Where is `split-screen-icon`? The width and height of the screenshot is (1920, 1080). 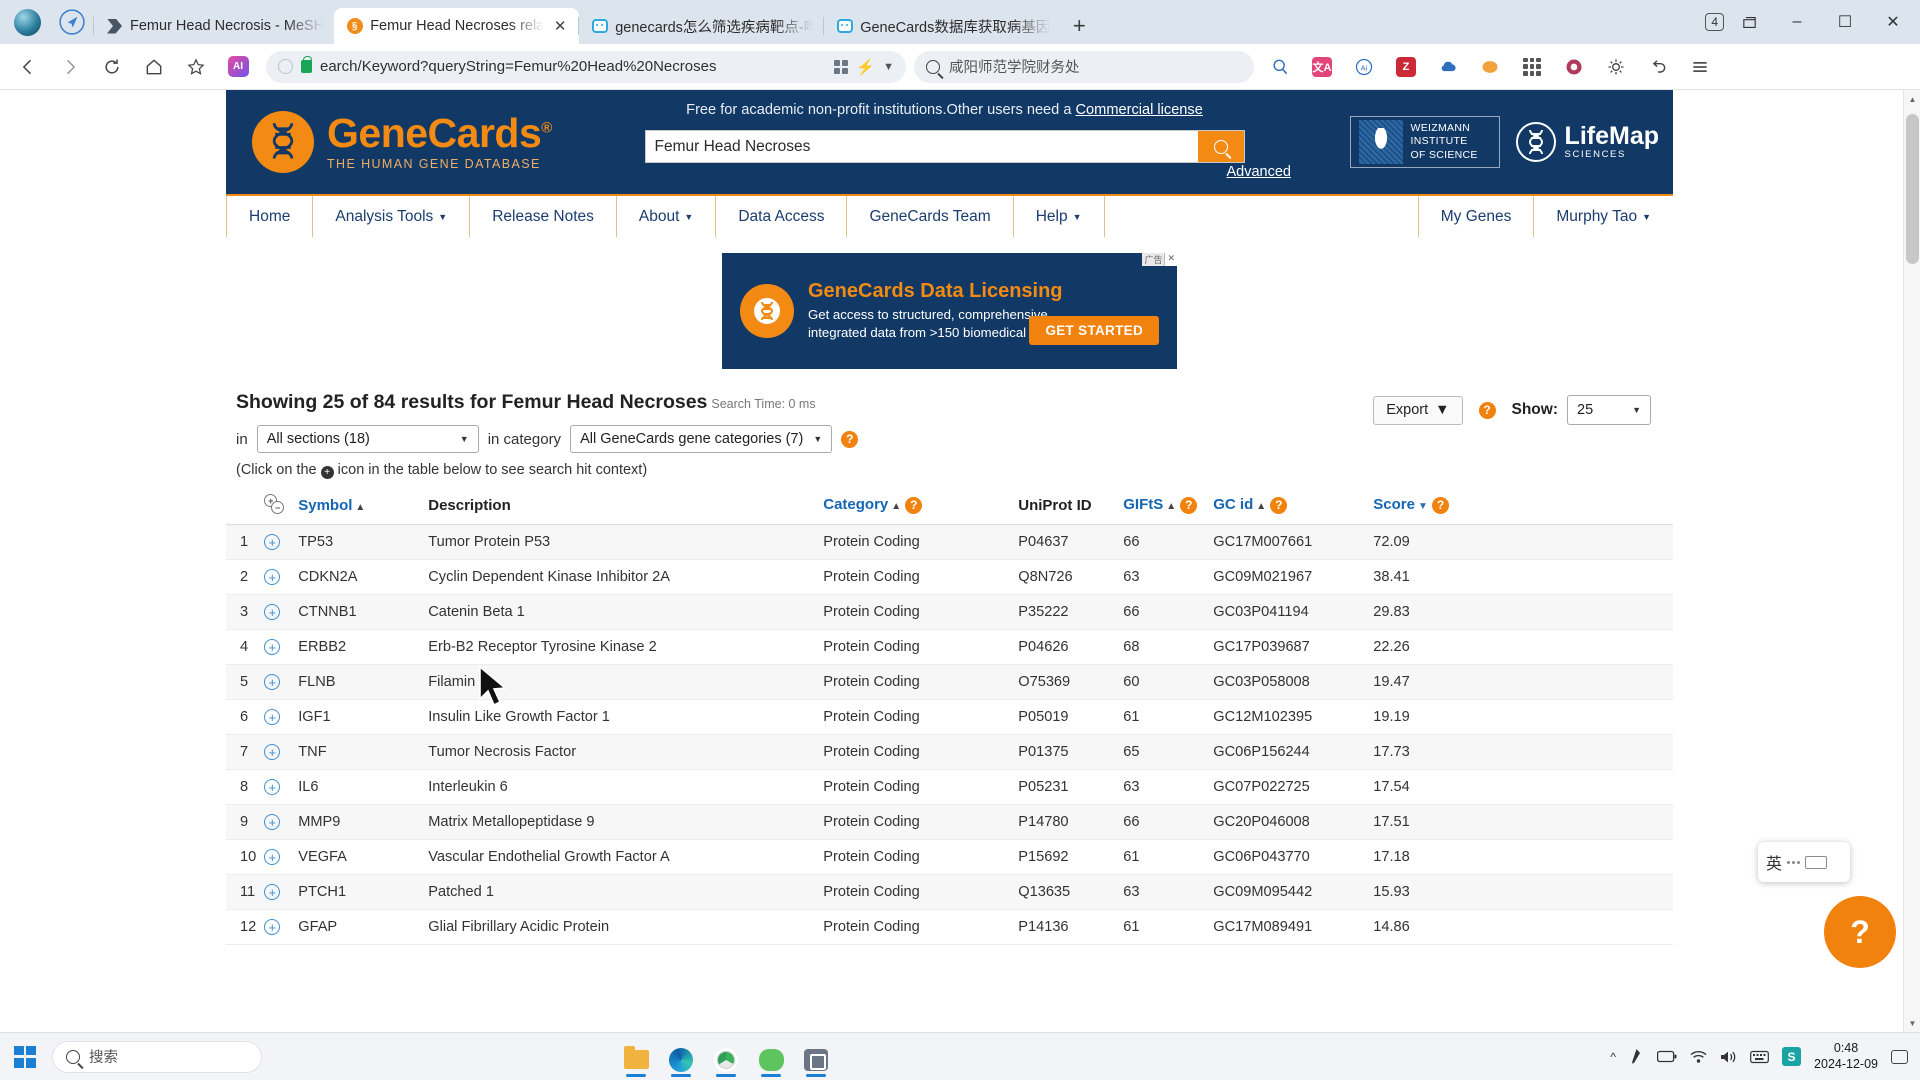
split-screen-icon is located at coordinates (1749, 22).